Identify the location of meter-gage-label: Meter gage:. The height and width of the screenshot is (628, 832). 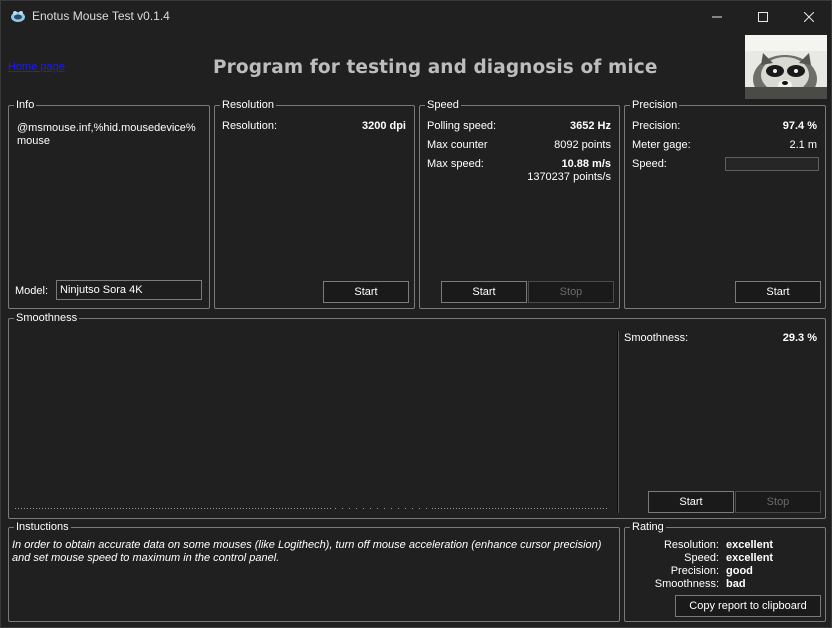
(661, 145).